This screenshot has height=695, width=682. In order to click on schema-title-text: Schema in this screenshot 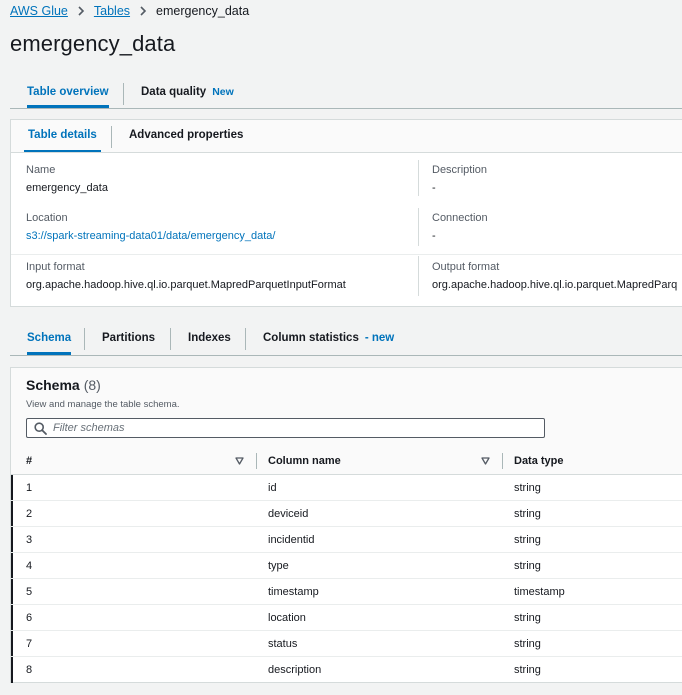, I will do `click(53, 385)`.